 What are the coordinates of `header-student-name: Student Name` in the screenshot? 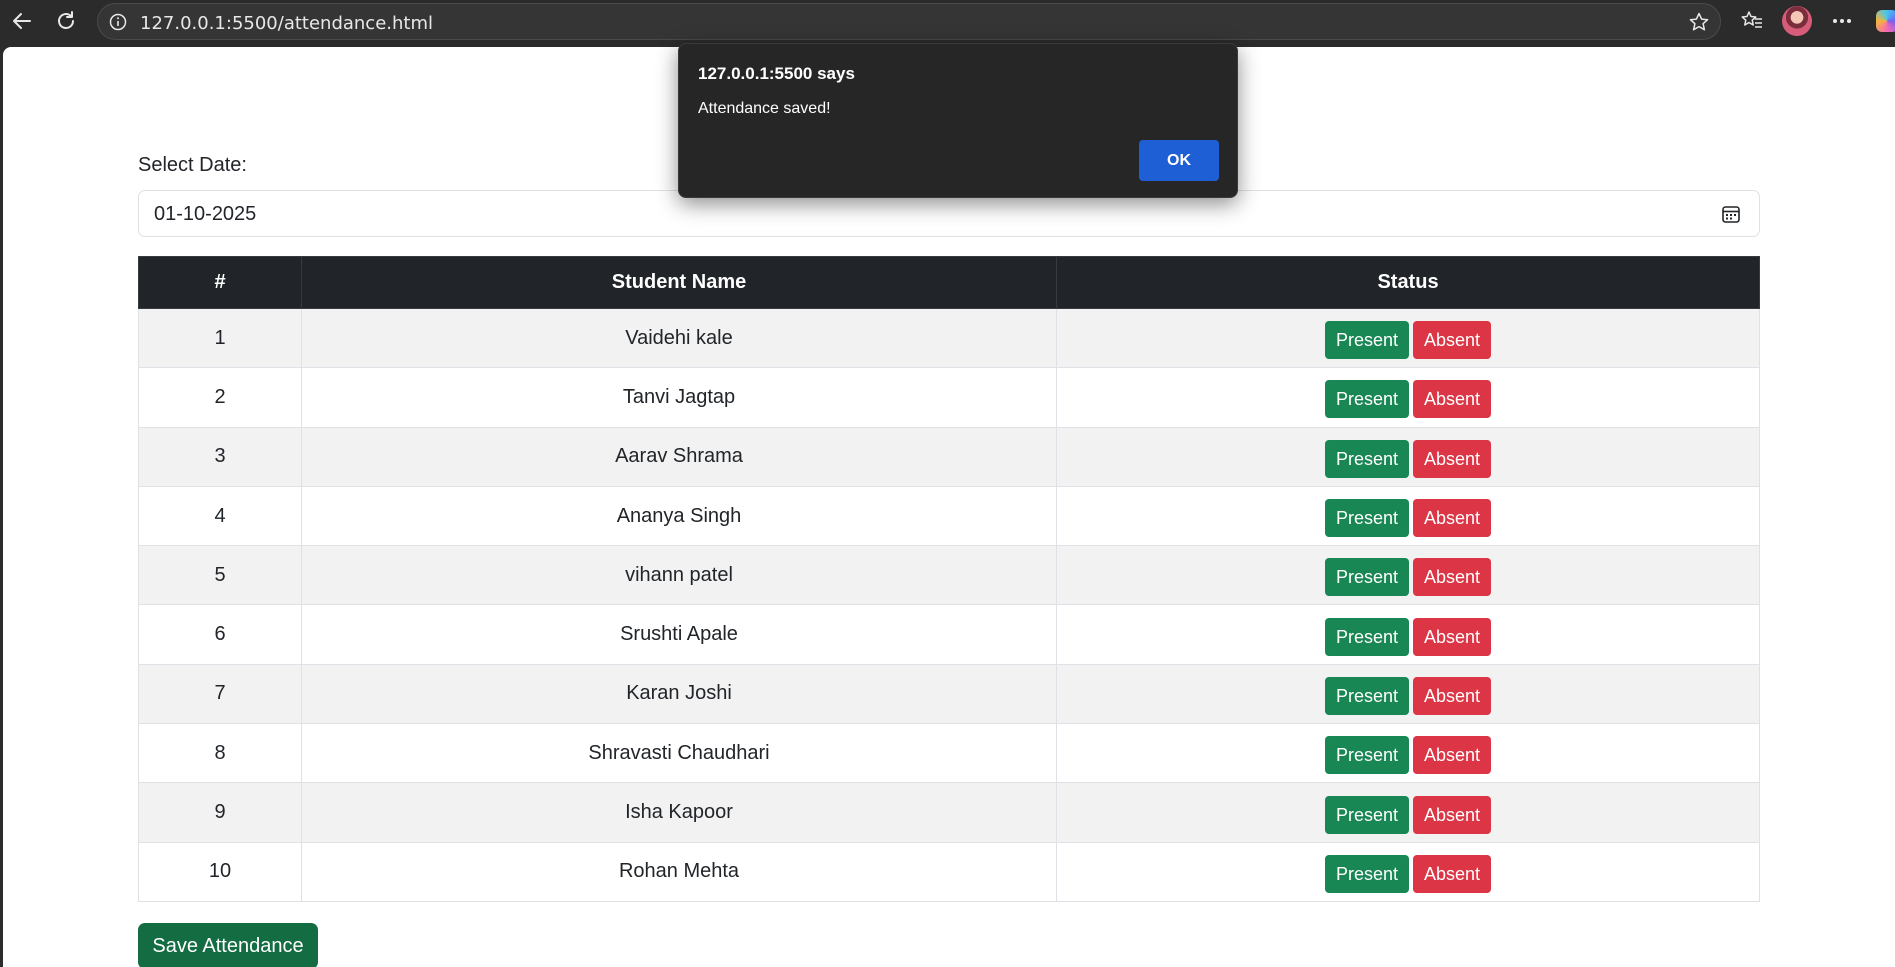 It's located at (679, 282).